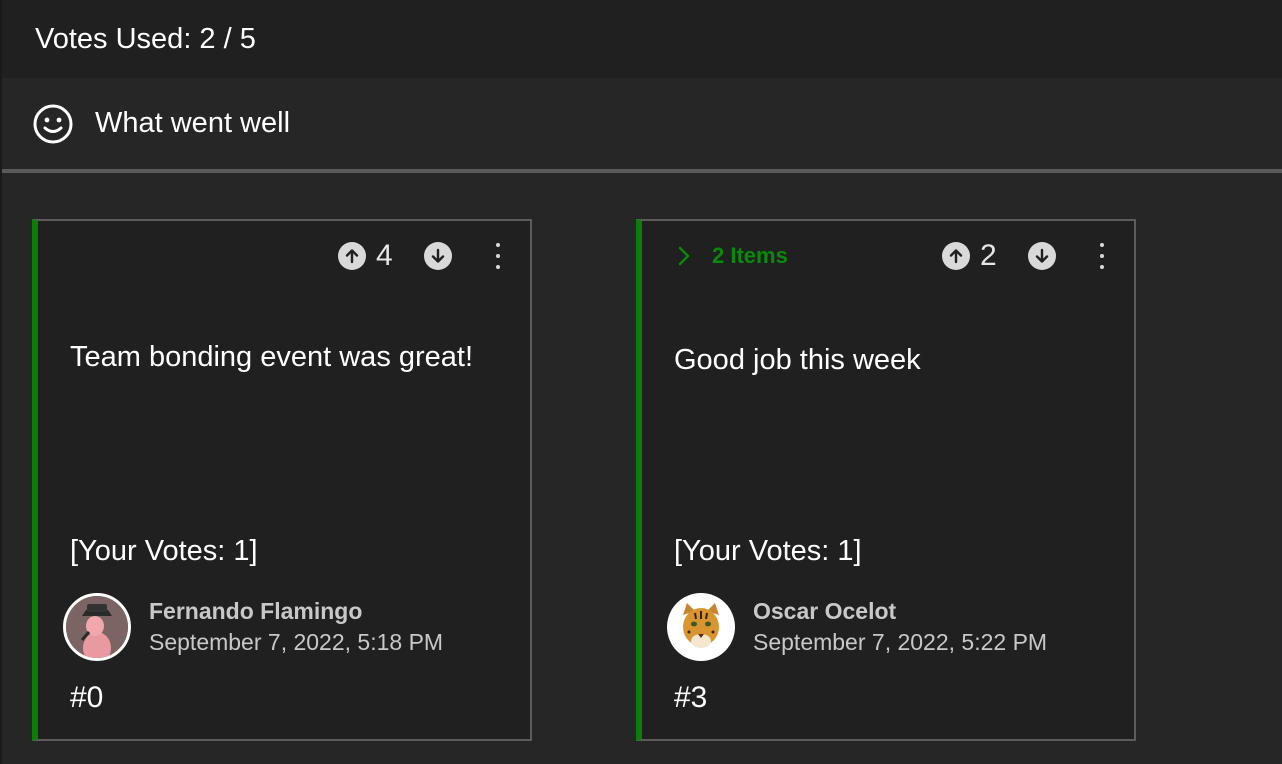  Describe the element at coordinates (53, 124) in the screenshot. I see `smiley-icon` at that location.